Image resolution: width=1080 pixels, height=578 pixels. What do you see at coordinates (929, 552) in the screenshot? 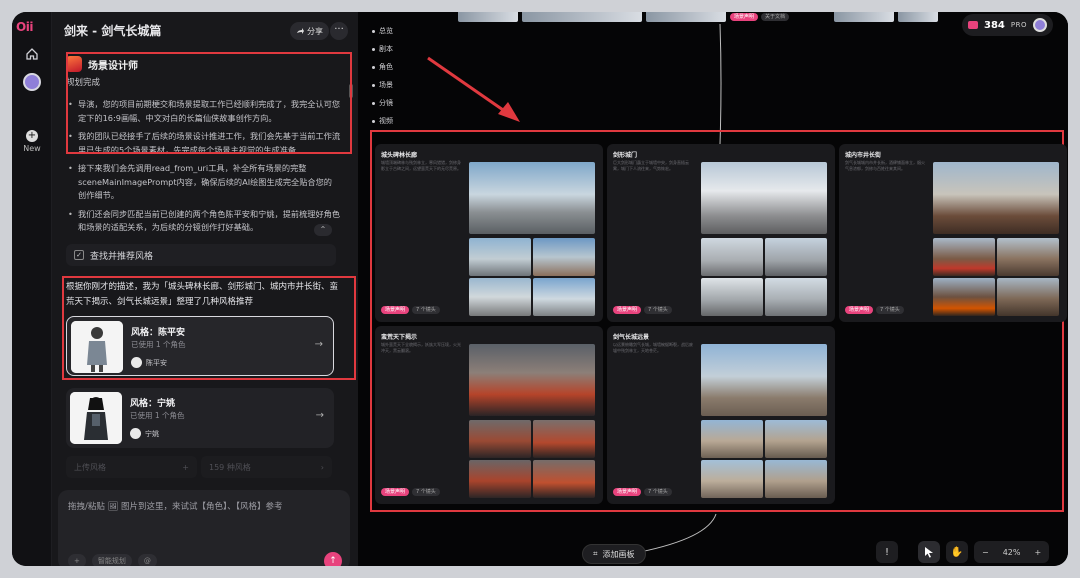
I see `select-tool-icon` at bounding box center [929, 552].